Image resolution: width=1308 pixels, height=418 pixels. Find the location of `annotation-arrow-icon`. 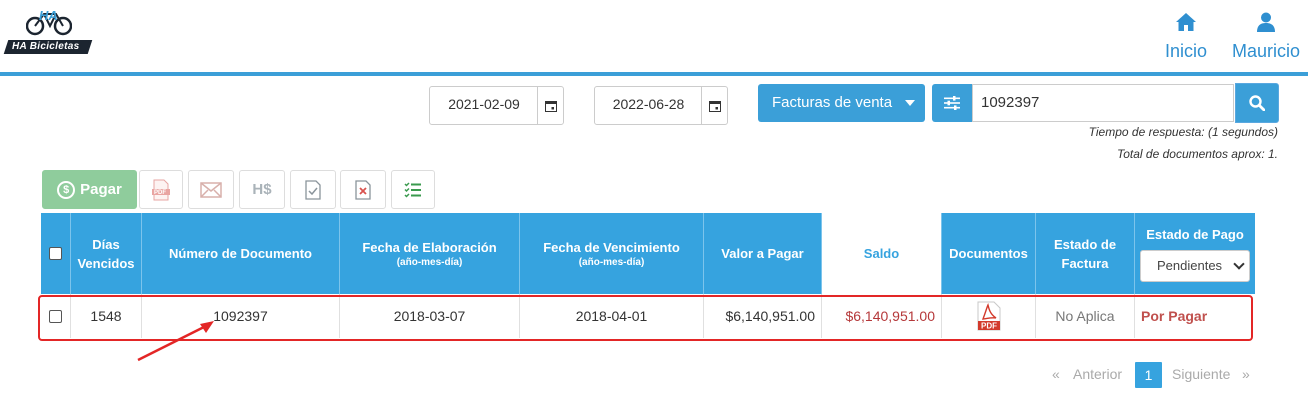

annotation-arrow-icon is located at coordinates (175, 341).